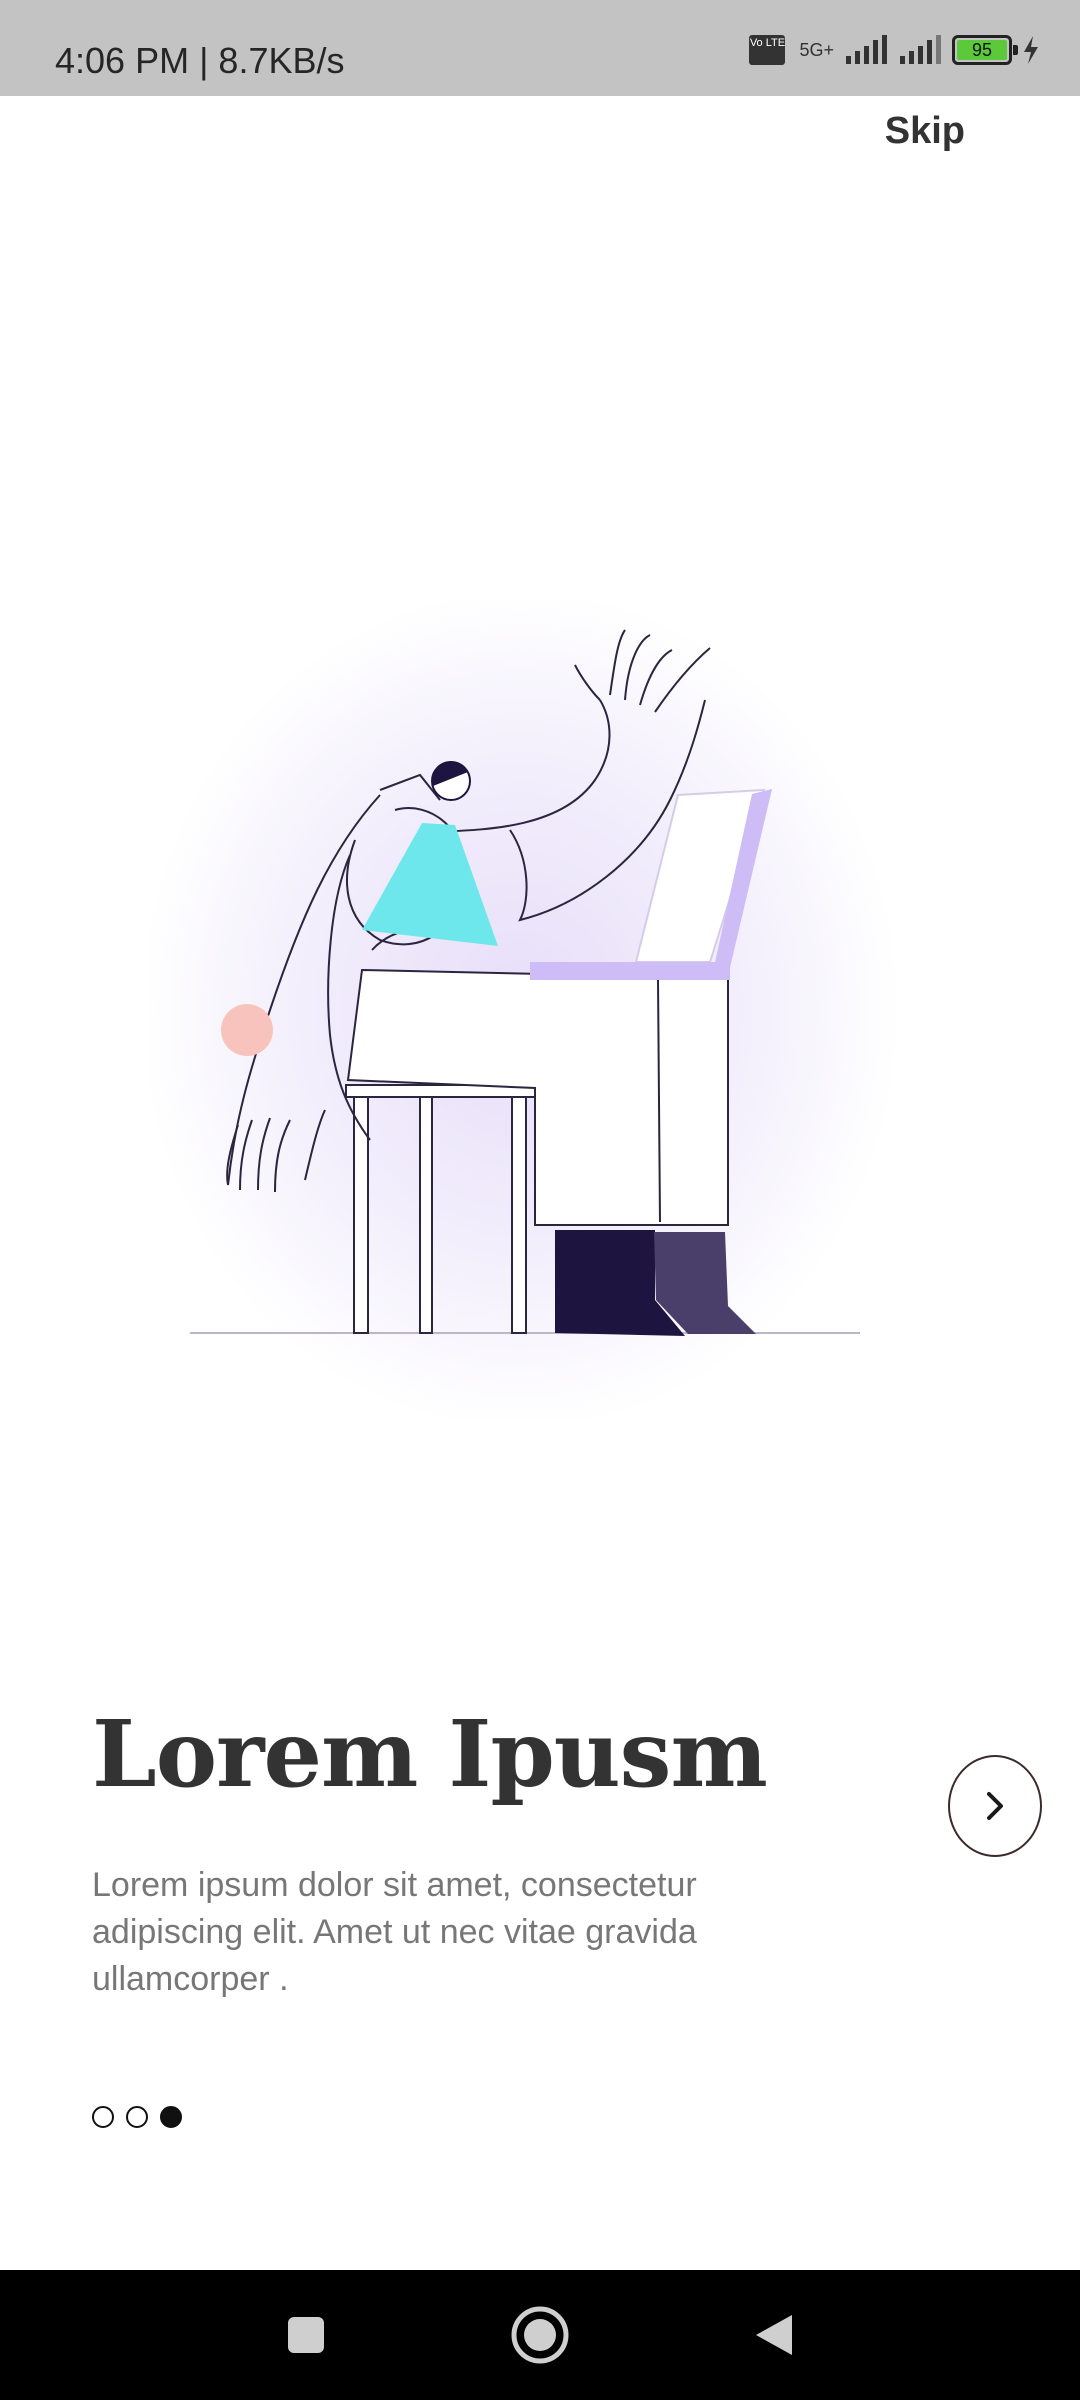 The width and height of the screenshot is (1080, 2400). I want to click on charging-icon, so click(1031, 50).